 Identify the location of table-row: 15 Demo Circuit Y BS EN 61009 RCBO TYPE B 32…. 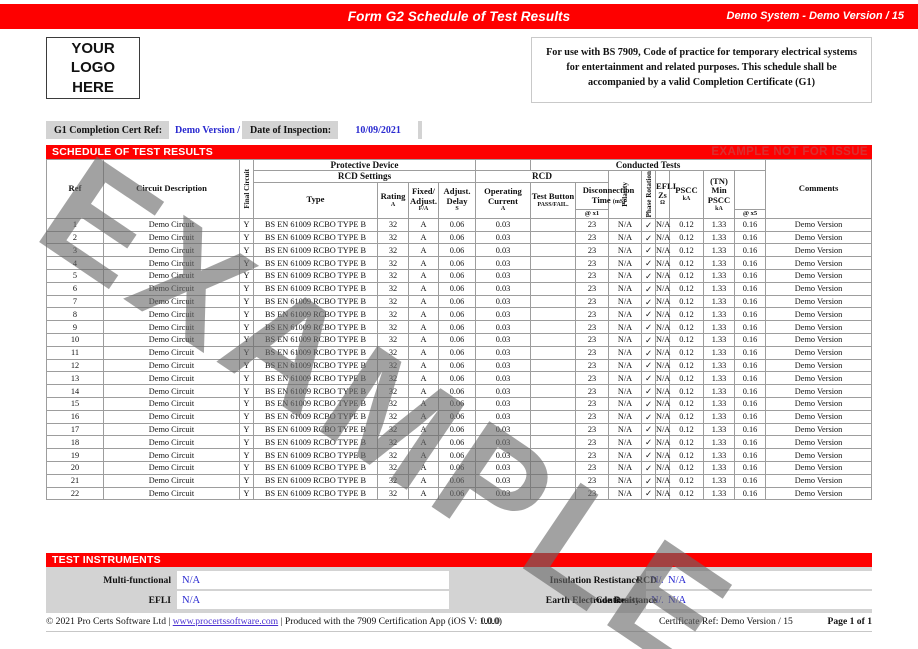
(459, 403).